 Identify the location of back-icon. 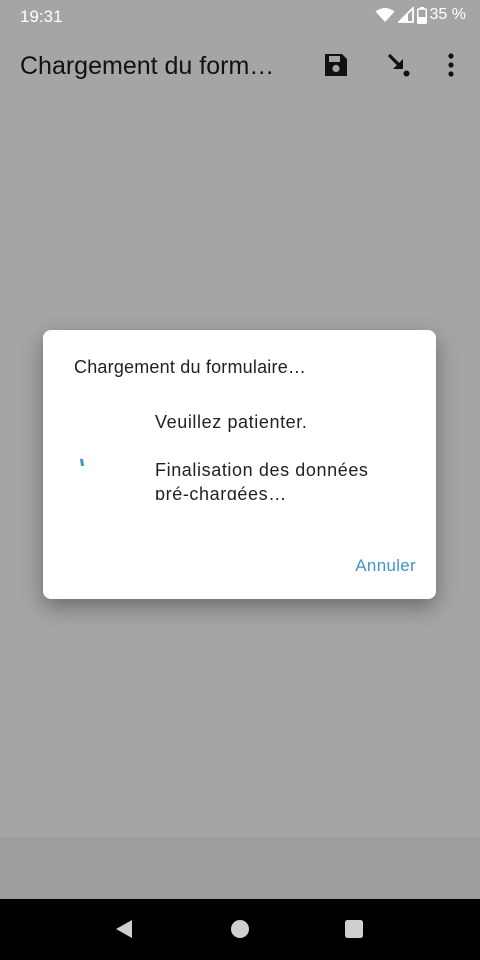
(124, 931).